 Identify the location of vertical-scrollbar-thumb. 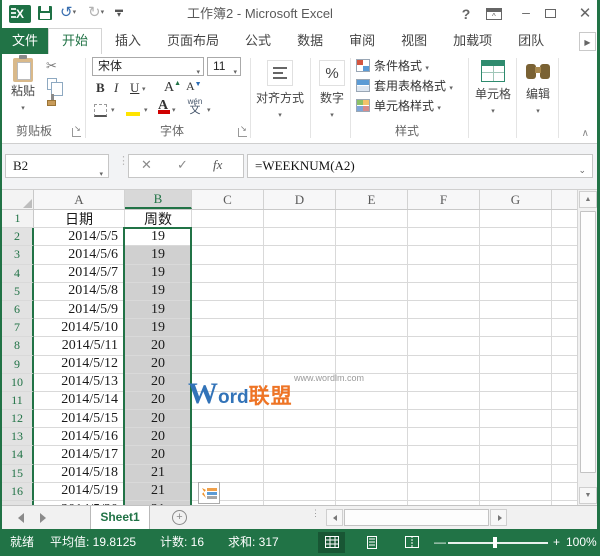
(588, 342).